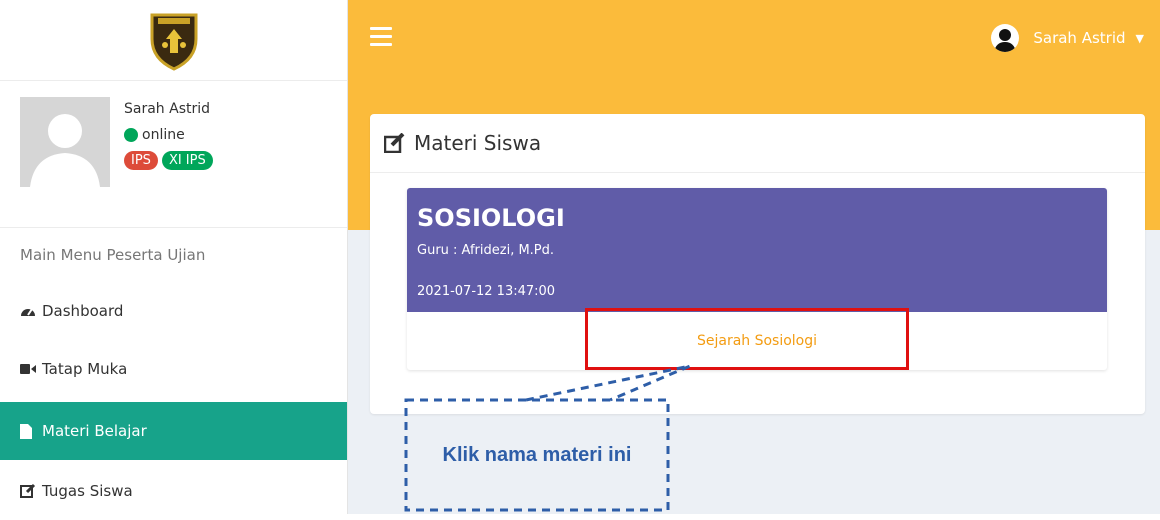 The height and width of the screenshot is (520, 1160). I want to click on box-title: Materi Siswa, so click(478, 143).